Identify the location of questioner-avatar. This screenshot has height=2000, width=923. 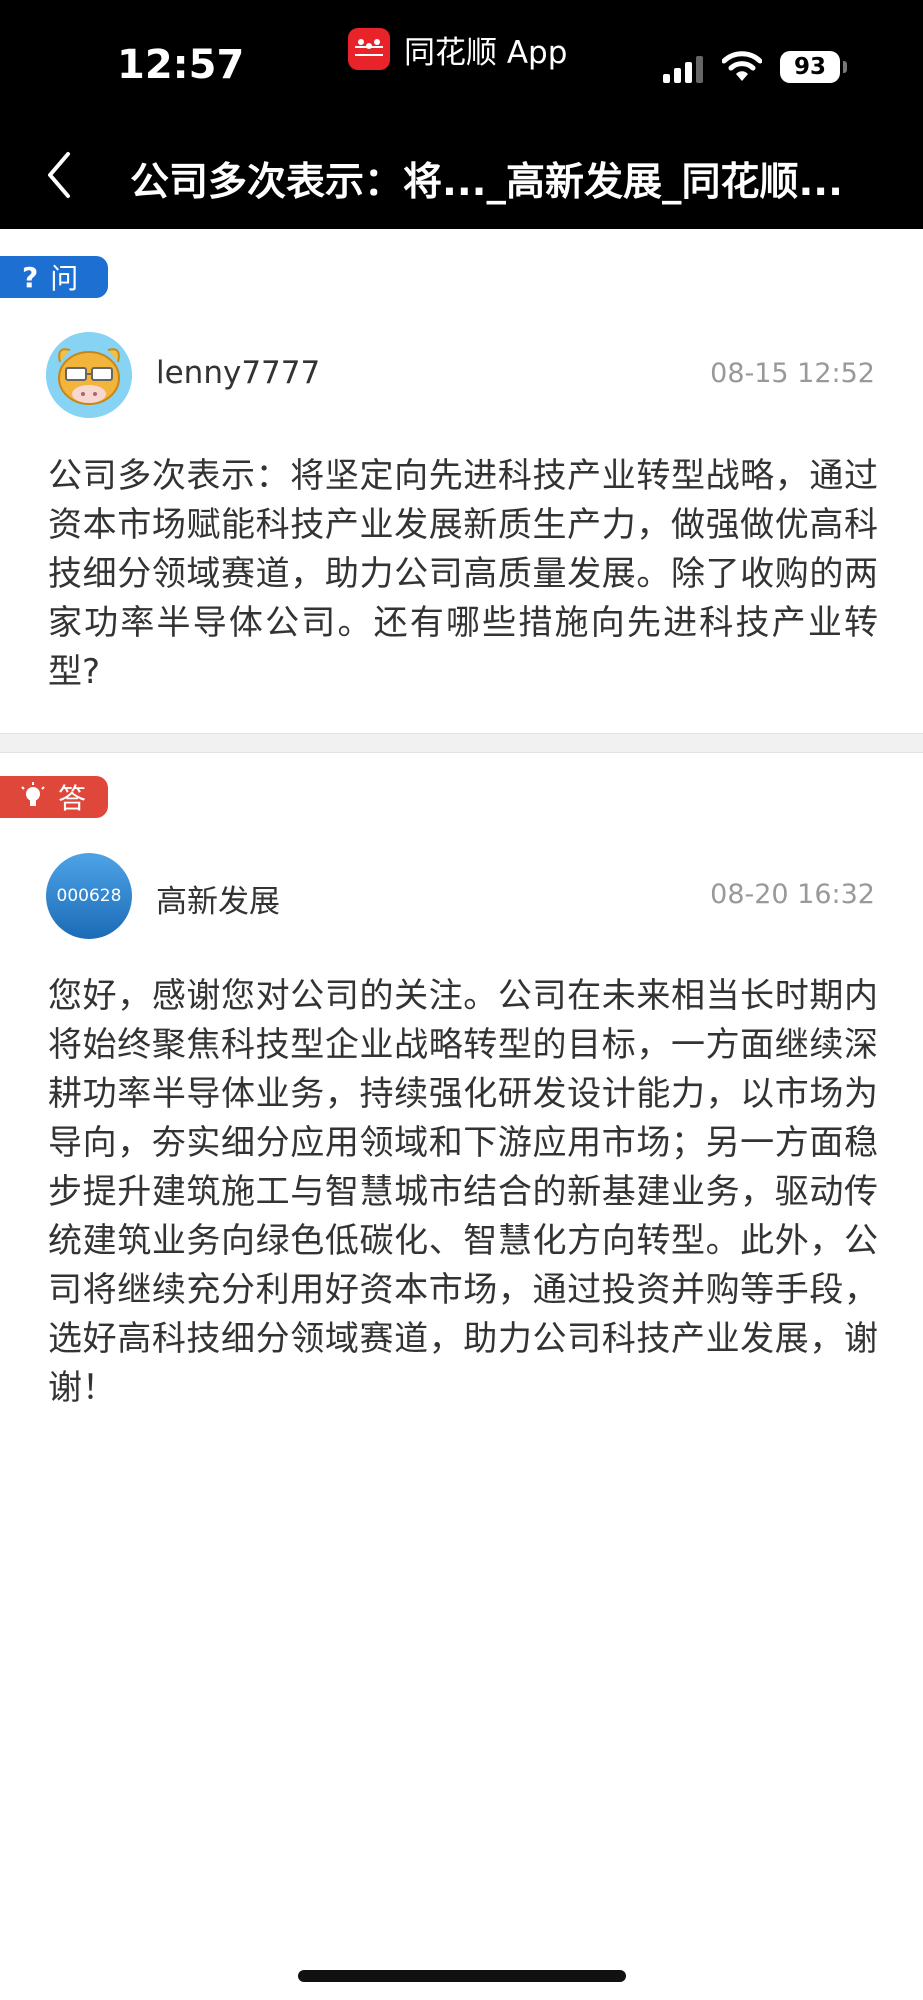
(89, 375).